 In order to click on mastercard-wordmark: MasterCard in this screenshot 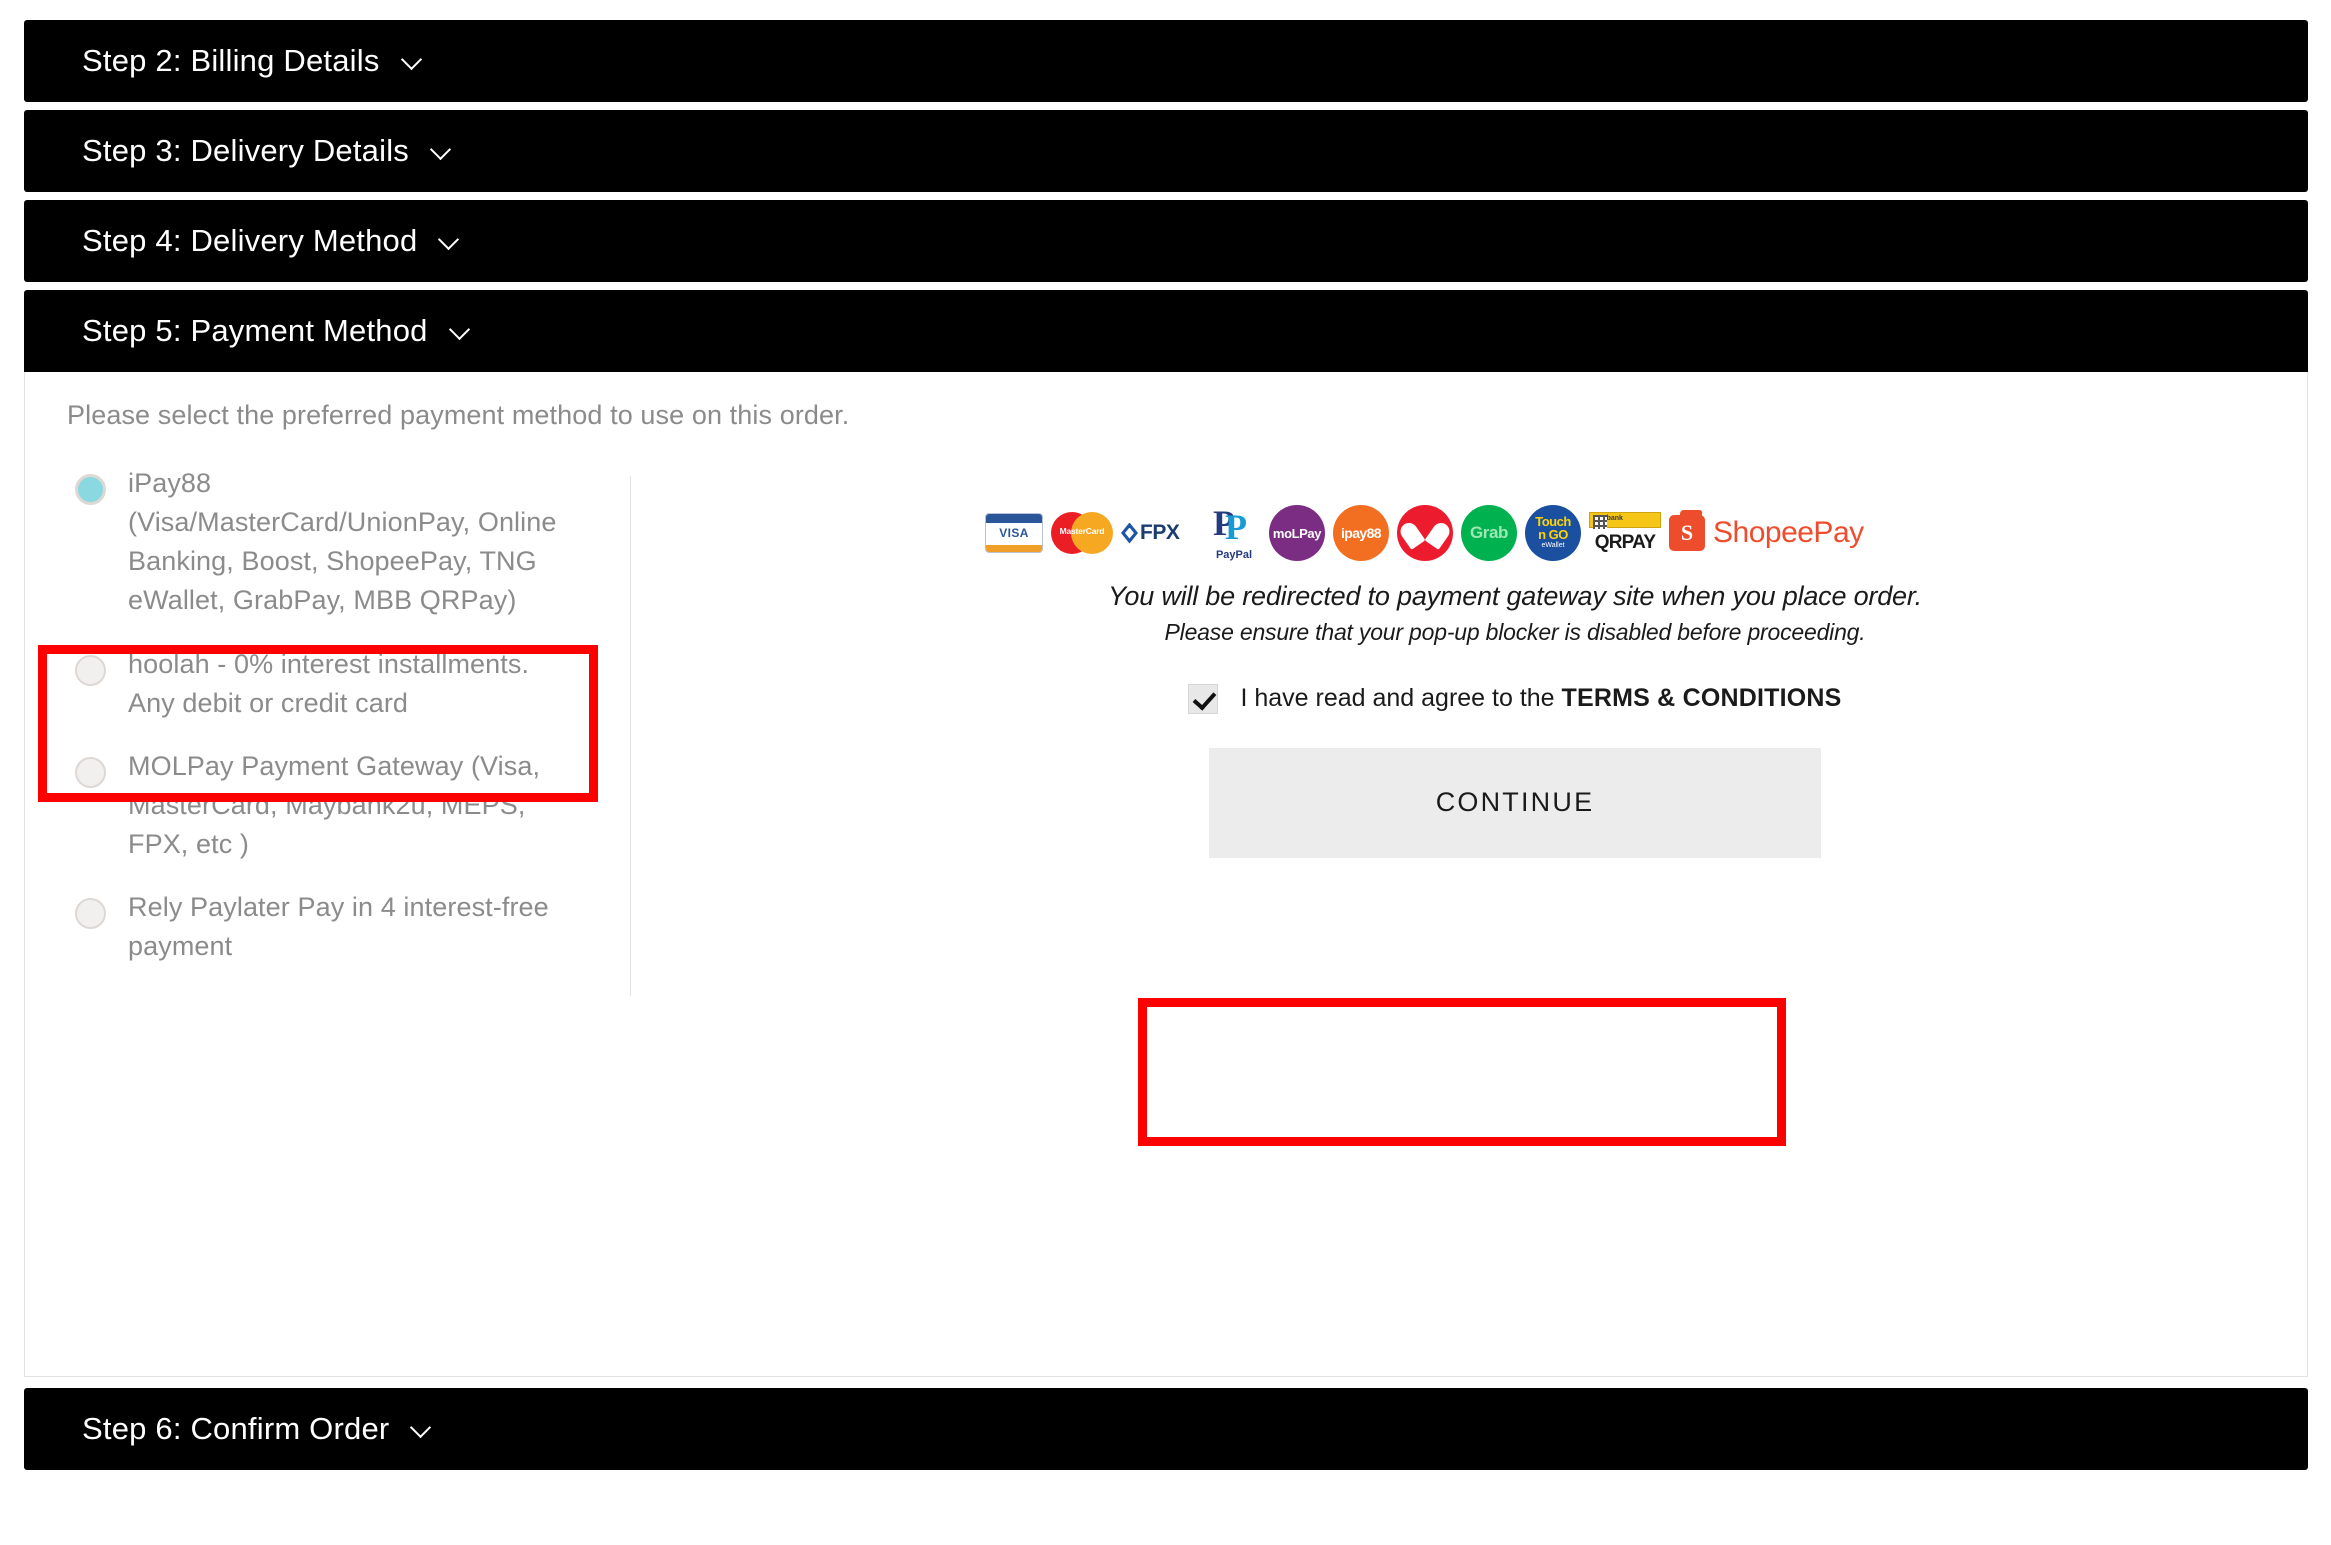, I will do `click(1082, 531)`.